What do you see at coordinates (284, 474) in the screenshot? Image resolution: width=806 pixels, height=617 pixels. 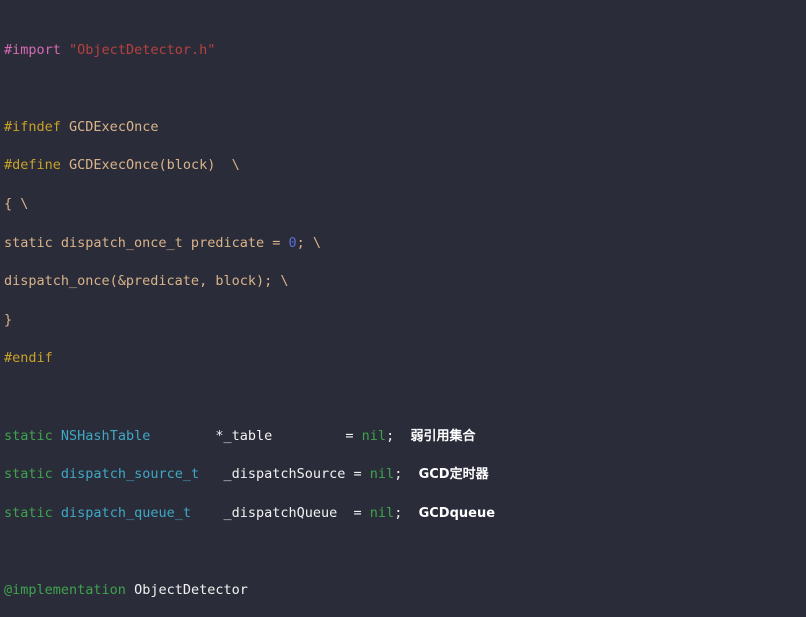 I see `var-dispatch-source-decl: _dispatchSource` at bounding box center [284, 474].